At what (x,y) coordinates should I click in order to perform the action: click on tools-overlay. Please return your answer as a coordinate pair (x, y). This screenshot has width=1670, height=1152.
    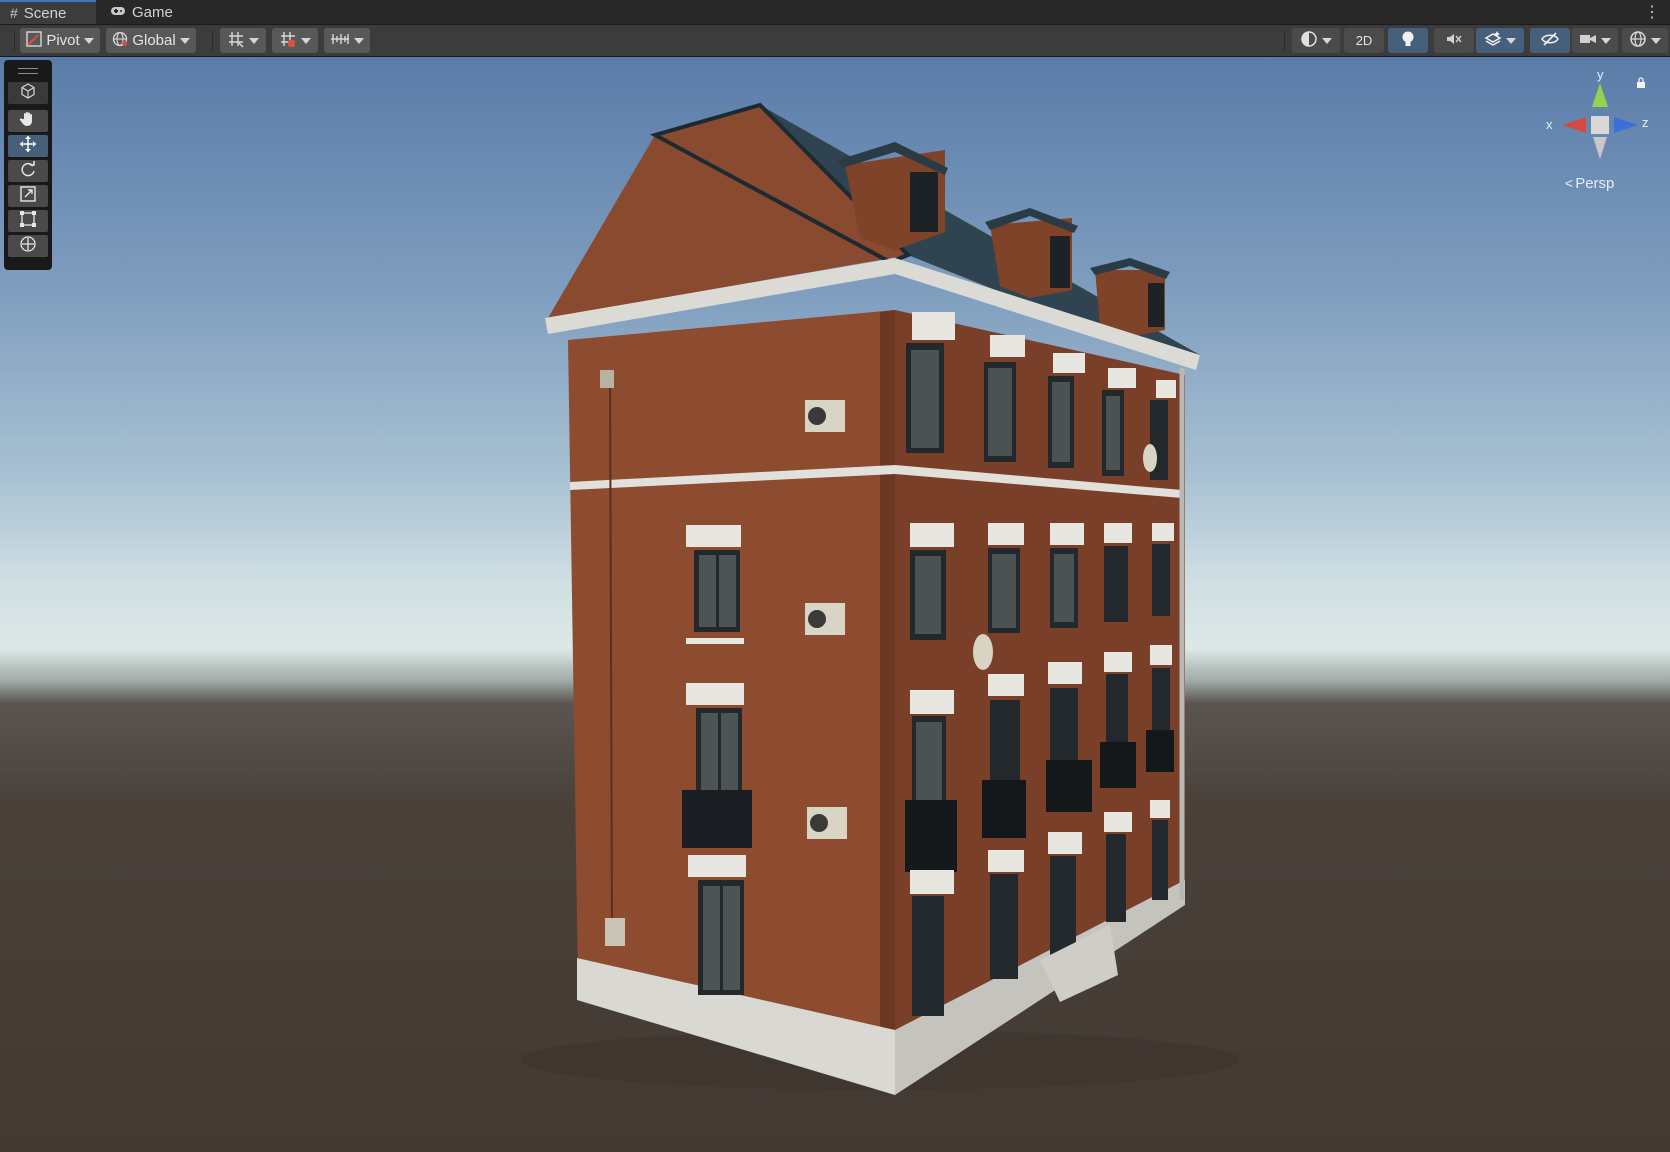
    Looking at the image, I should click on (28, 165).